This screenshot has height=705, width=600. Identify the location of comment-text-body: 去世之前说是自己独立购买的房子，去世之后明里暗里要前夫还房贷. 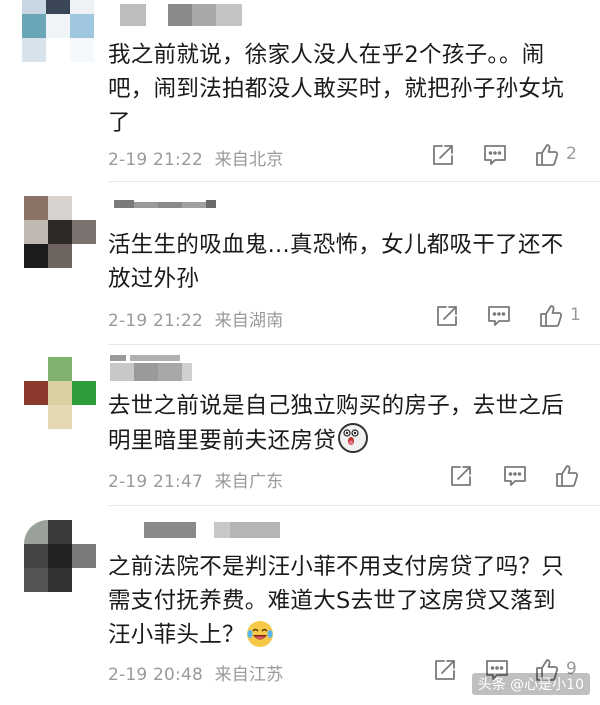
(336, 423).